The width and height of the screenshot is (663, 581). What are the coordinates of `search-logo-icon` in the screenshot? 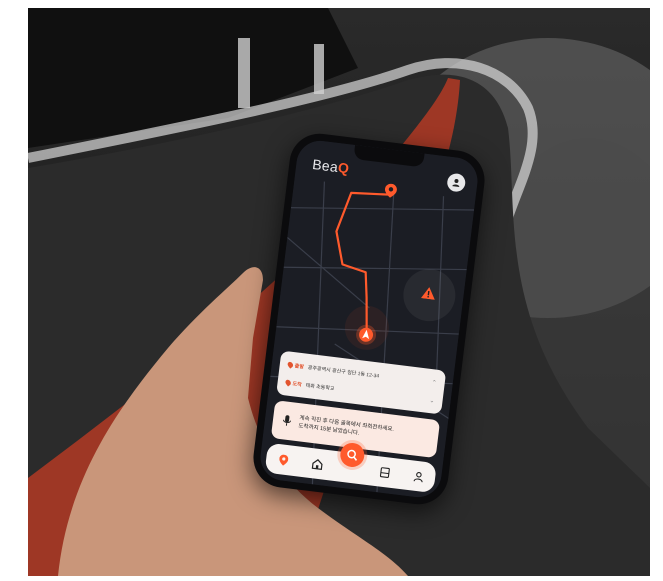 It's located at (352, 455).